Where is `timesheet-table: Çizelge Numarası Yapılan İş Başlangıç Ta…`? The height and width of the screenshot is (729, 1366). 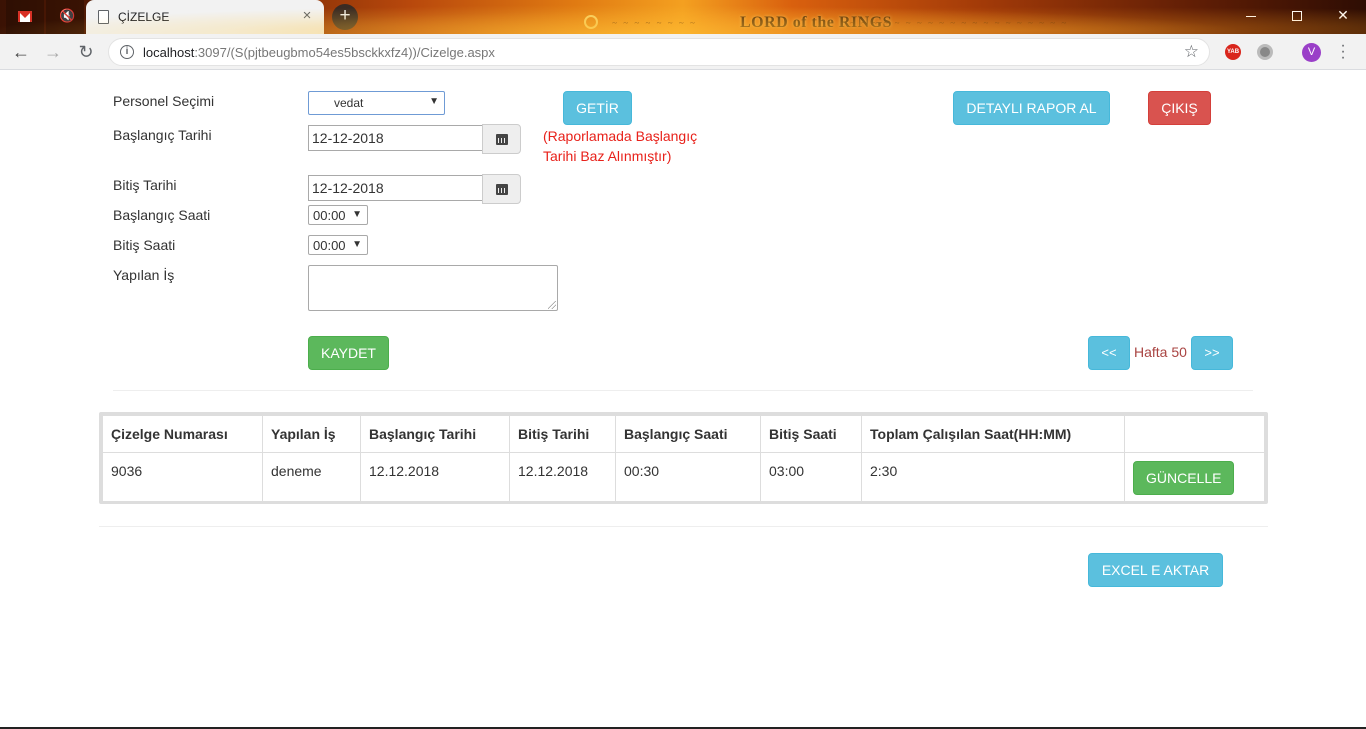
timesheet-table: Çizelge Numarası Yapılan İş Başlangıç Ta… is located at coordinates (683, 458).